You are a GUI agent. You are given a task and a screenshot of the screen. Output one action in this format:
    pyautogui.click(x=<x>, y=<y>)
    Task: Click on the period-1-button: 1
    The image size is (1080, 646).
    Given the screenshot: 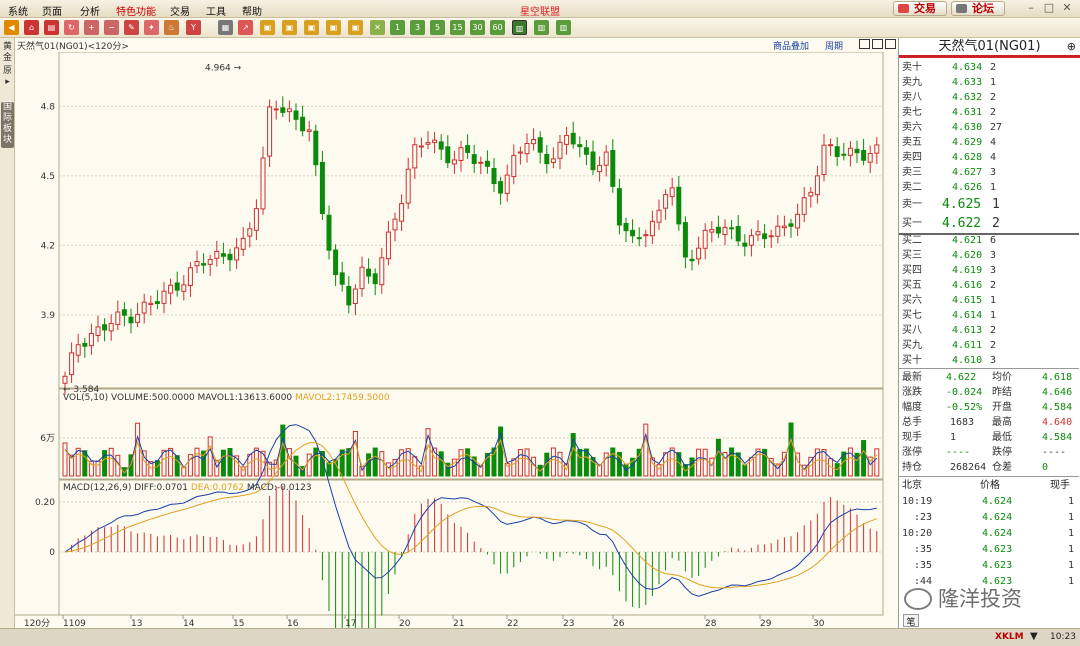 What is the action you would take?
    pyautogui.click(x=397, y=27)
    